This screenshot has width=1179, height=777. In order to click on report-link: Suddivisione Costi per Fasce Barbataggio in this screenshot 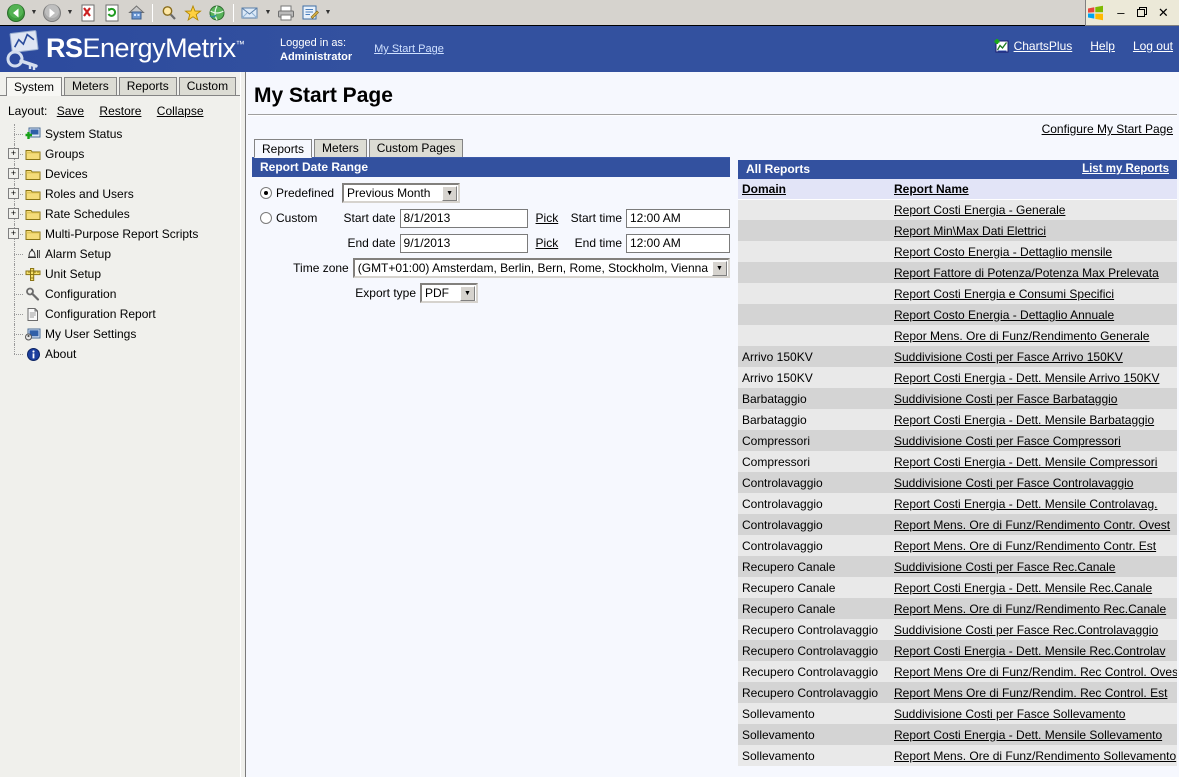, I will do `click(1005, 399)`.